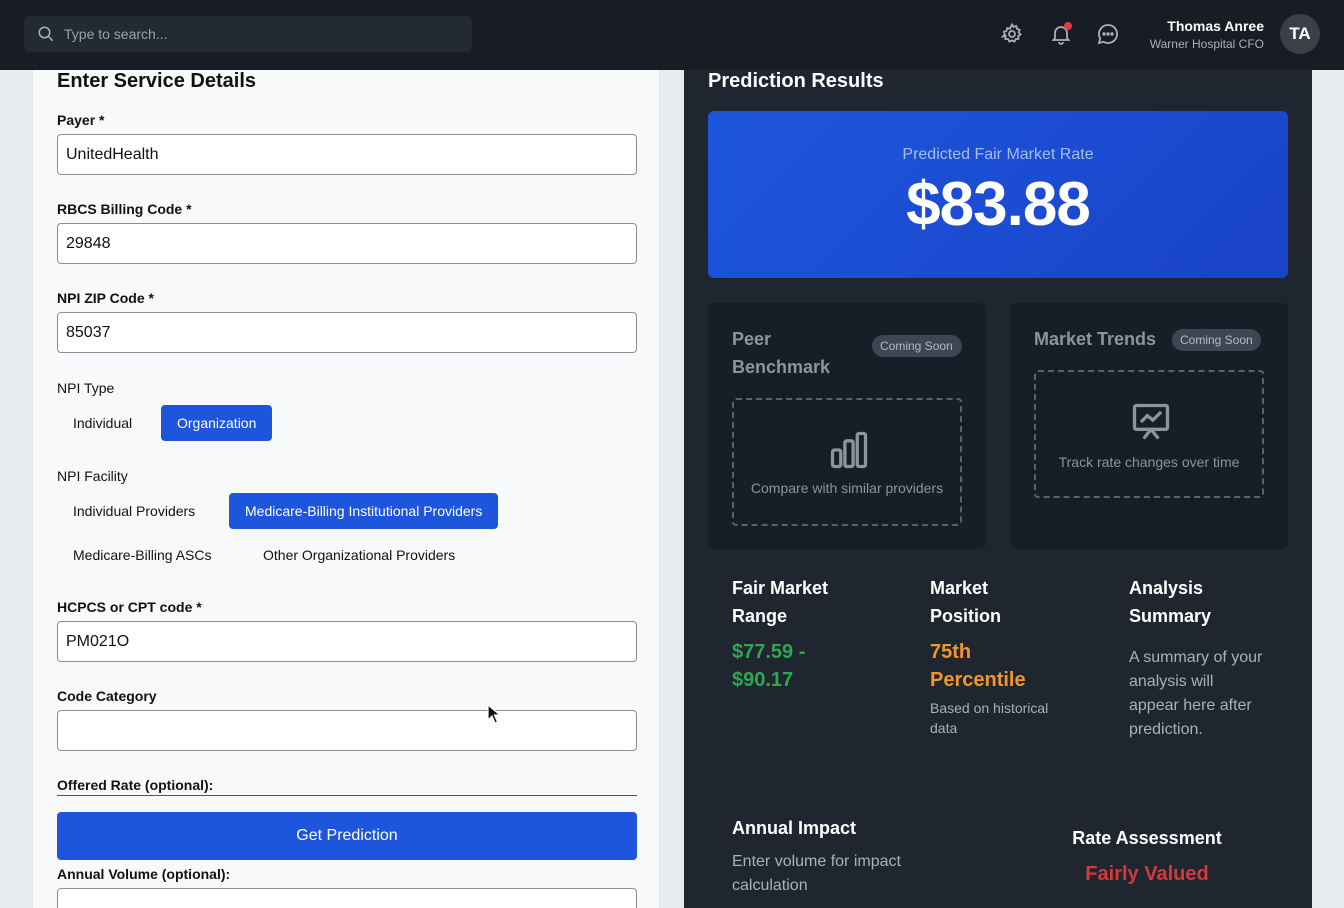 Image resolution: width=1344 pixels, height=908 pixels. I want to click on rate-value: $83.88, so click(998, 204).